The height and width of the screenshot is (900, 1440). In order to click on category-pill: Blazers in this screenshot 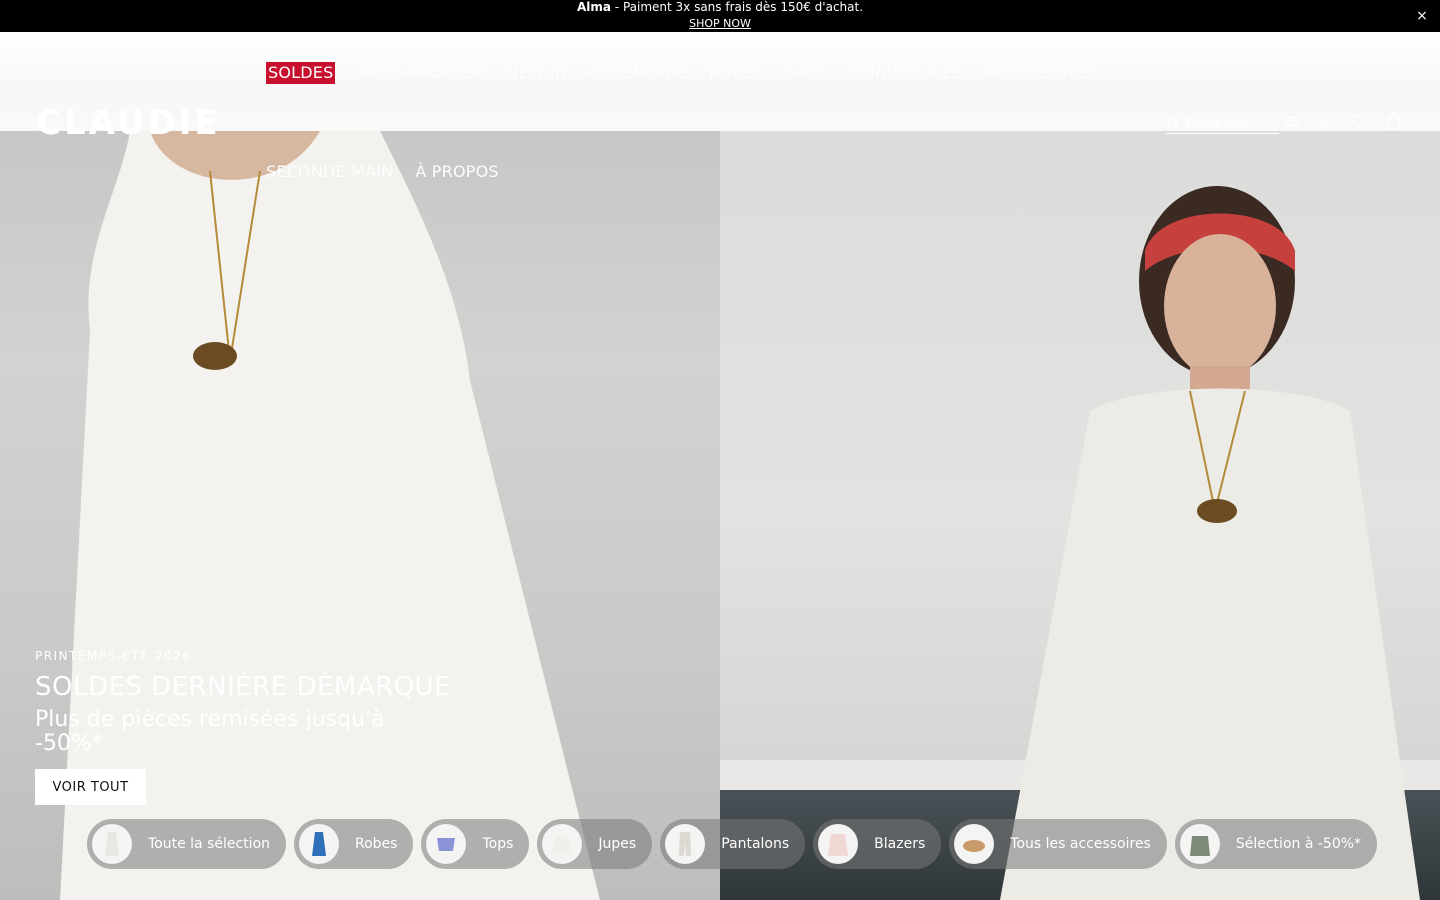, I will do `click(877, 844)`.